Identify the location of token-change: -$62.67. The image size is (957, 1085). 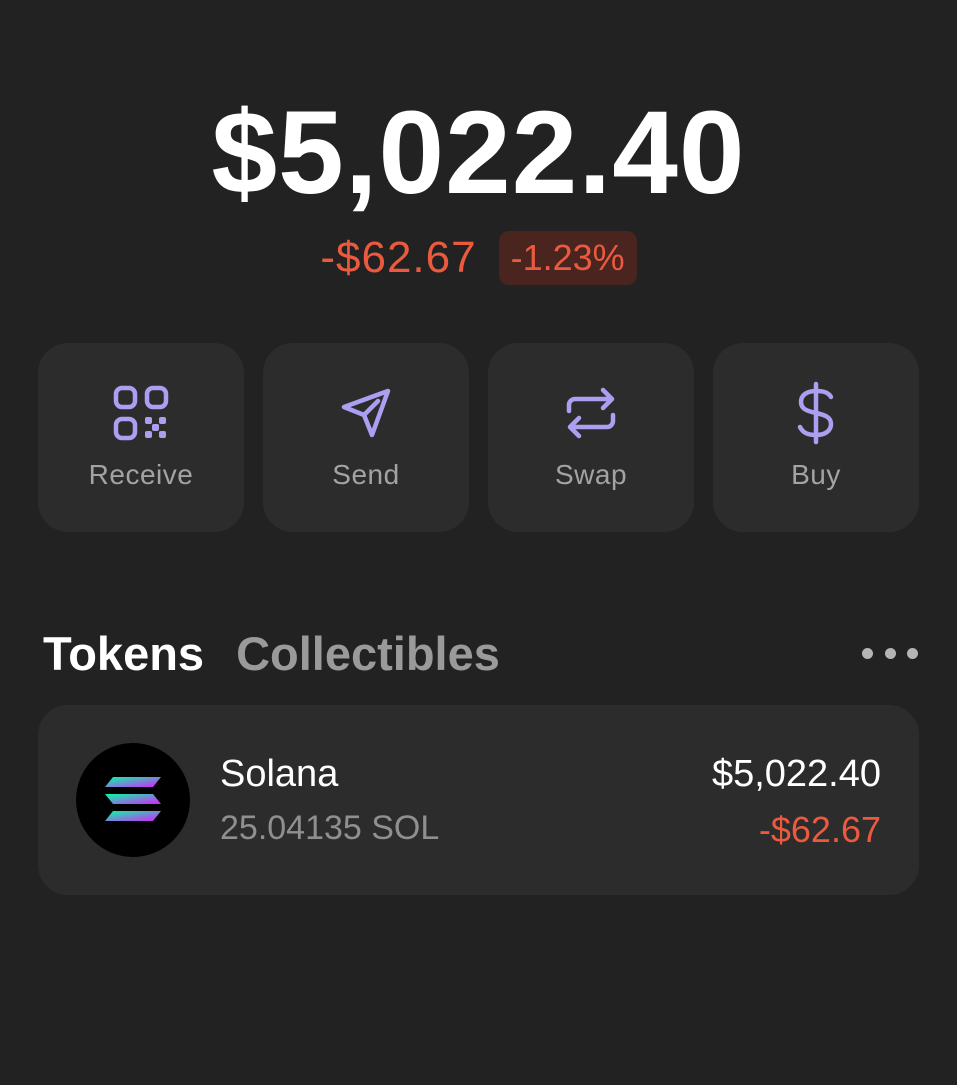
(819, 829).